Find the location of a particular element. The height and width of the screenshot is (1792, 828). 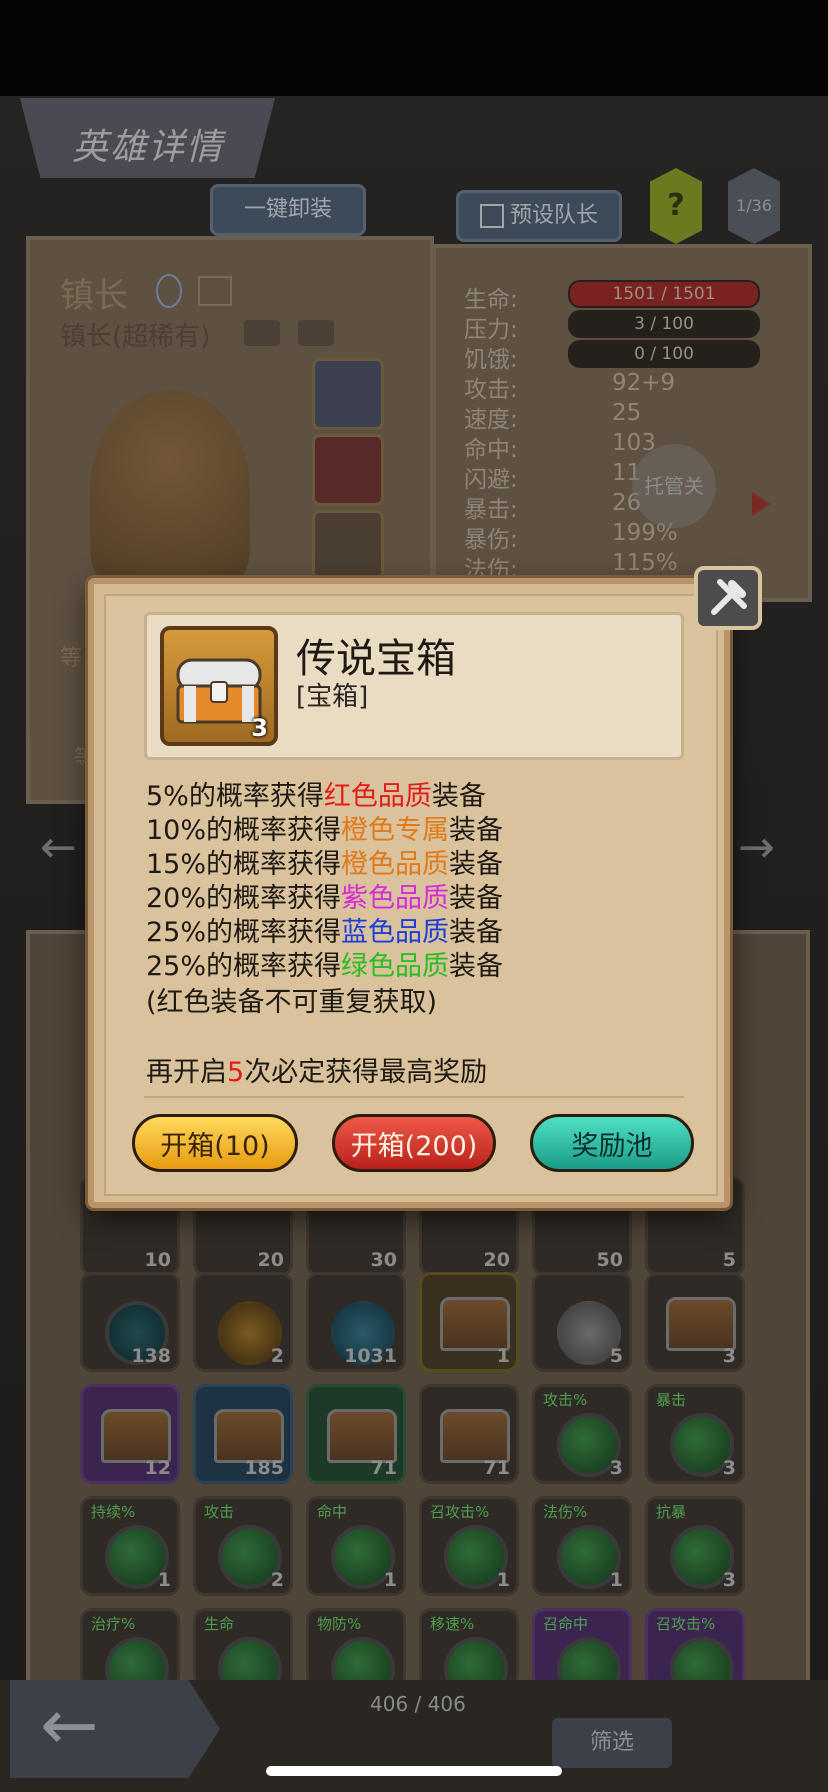

next-hero-arrow-icon: → is located at coordinates (763, 847).